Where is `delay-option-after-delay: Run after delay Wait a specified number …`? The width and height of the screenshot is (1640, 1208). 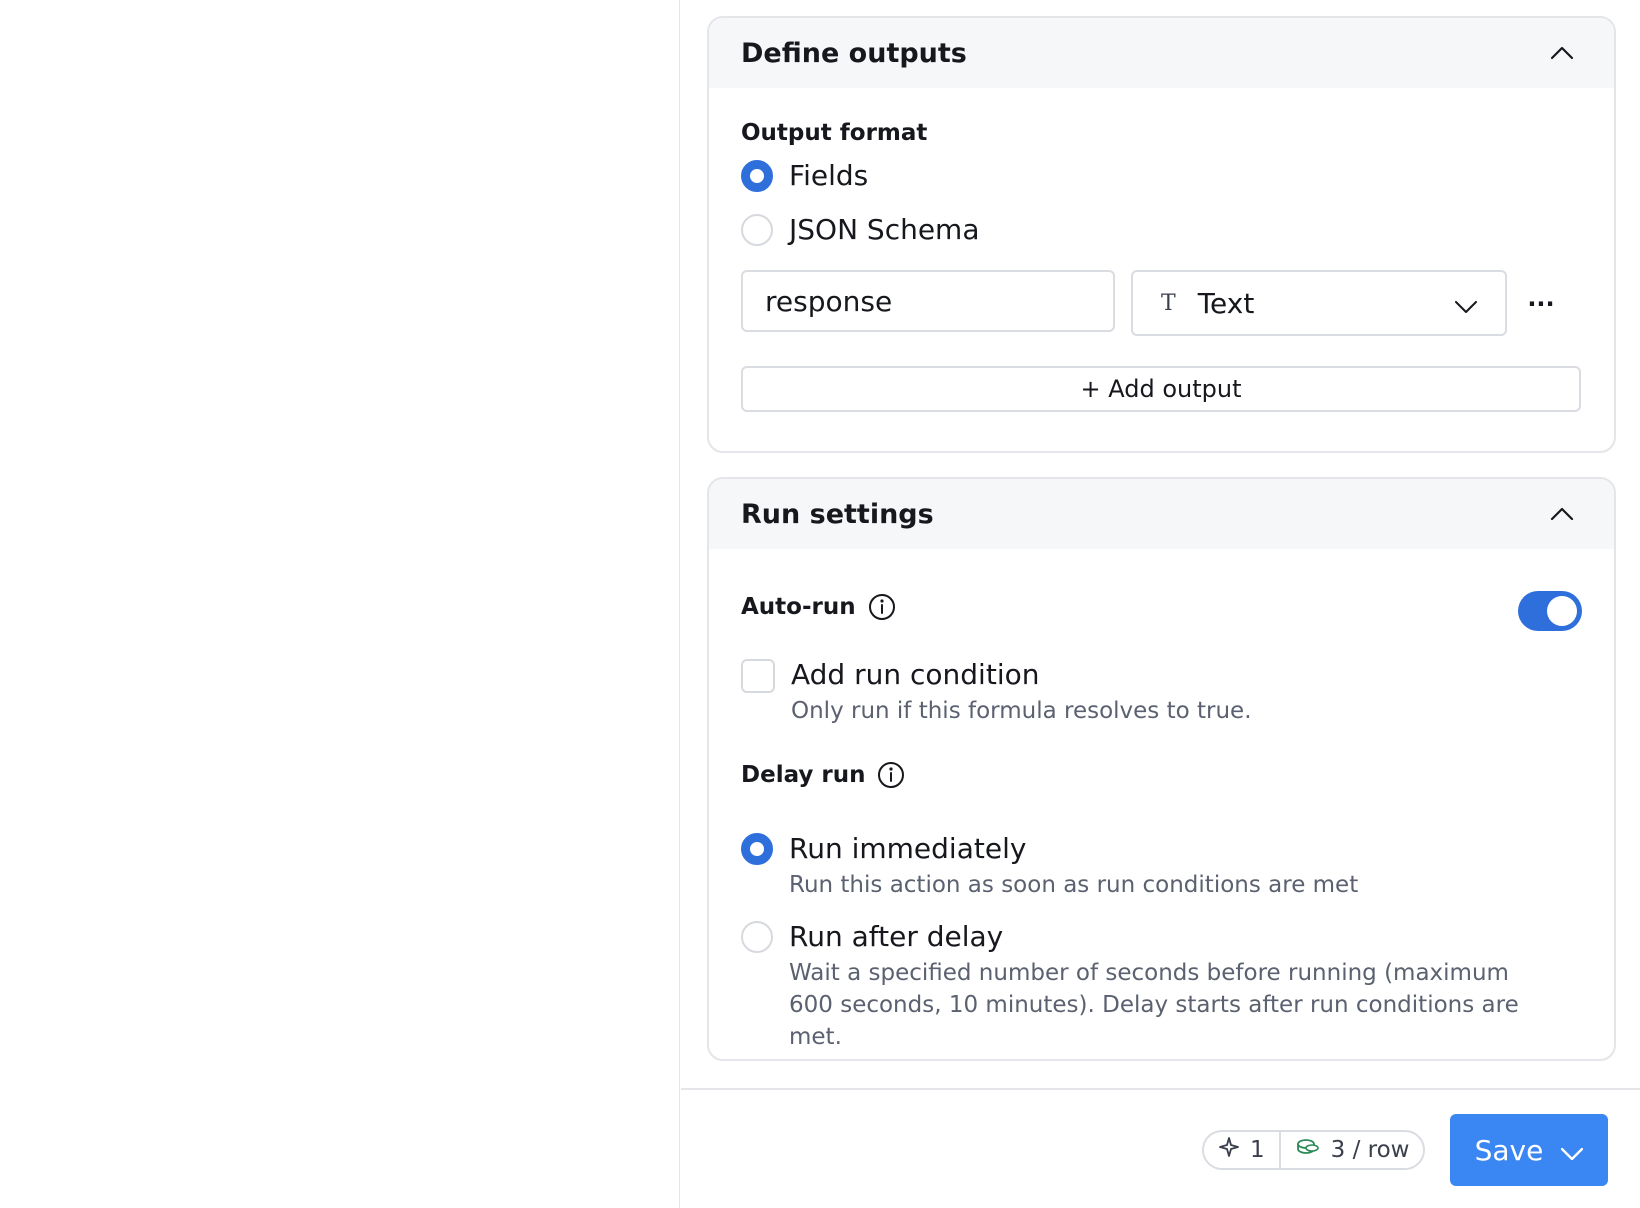
delay-option-after-delay: Run after delay Wait a specified number … is located at coordinates (1145, 987).